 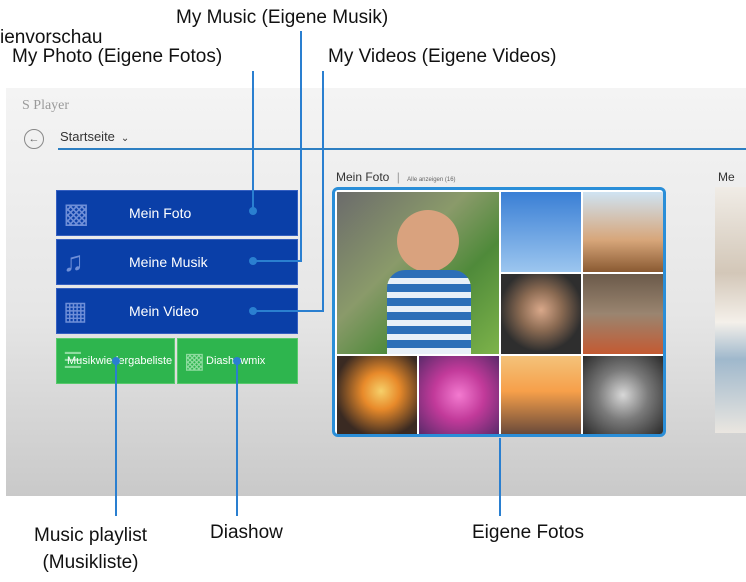 What do you see at coordinates (428, 241) in the screenshot?
I see `photo-subject-shape` at bounding box center [428, 241].